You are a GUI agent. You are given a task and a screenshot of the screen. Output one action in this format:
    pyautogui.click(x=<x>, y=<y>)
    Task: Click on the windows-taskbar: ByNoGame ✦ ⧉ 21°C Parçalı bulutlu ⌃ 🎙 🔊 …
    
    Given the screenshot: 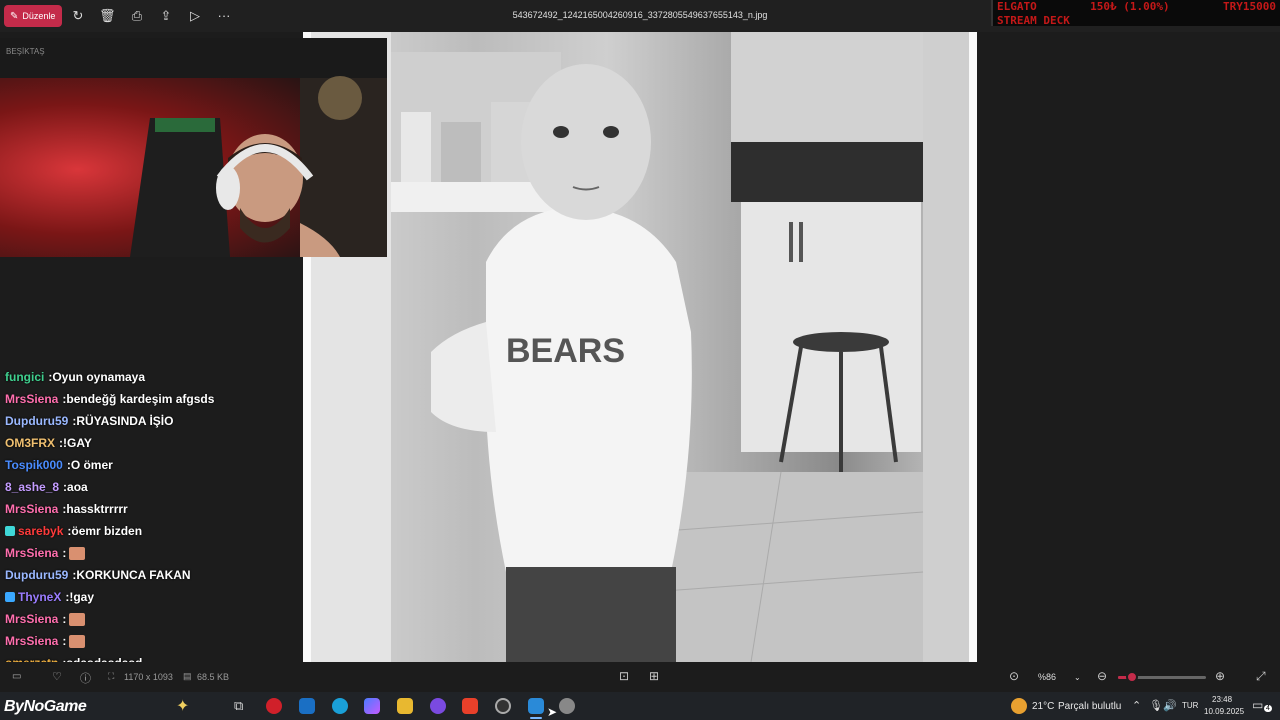 What is the action you would take?
    pyautogui.click(x=640, y=706)
    